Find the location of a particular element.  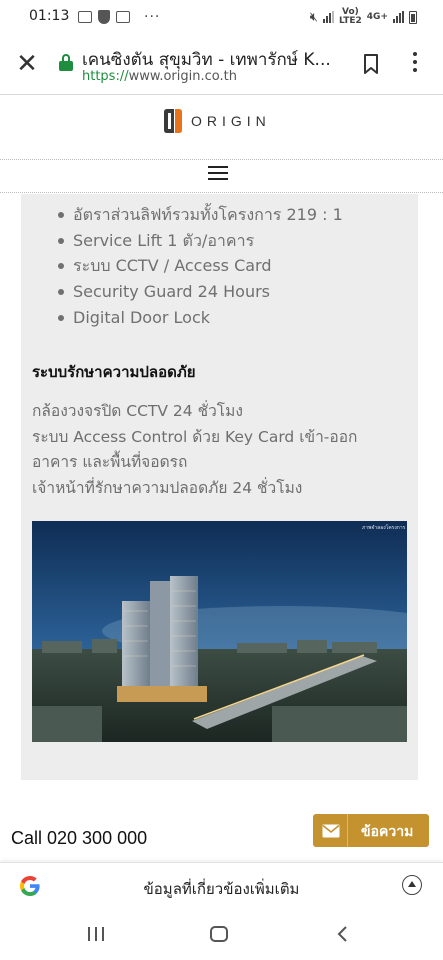

google-related-bar: ข้อมูลที่เกี่ยวข้องเพิ่มเติม is located at coordinates (221, 886).